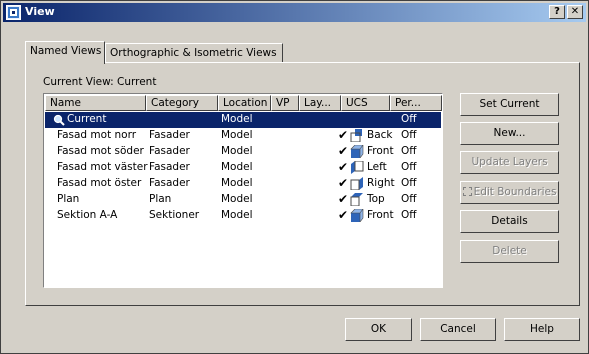 This screenshot has width=589, height=354. What do you see at coordinates (458, 329) in the screenshot?
I see `cancel-button: Cancel` at bounding box center [458, 329].